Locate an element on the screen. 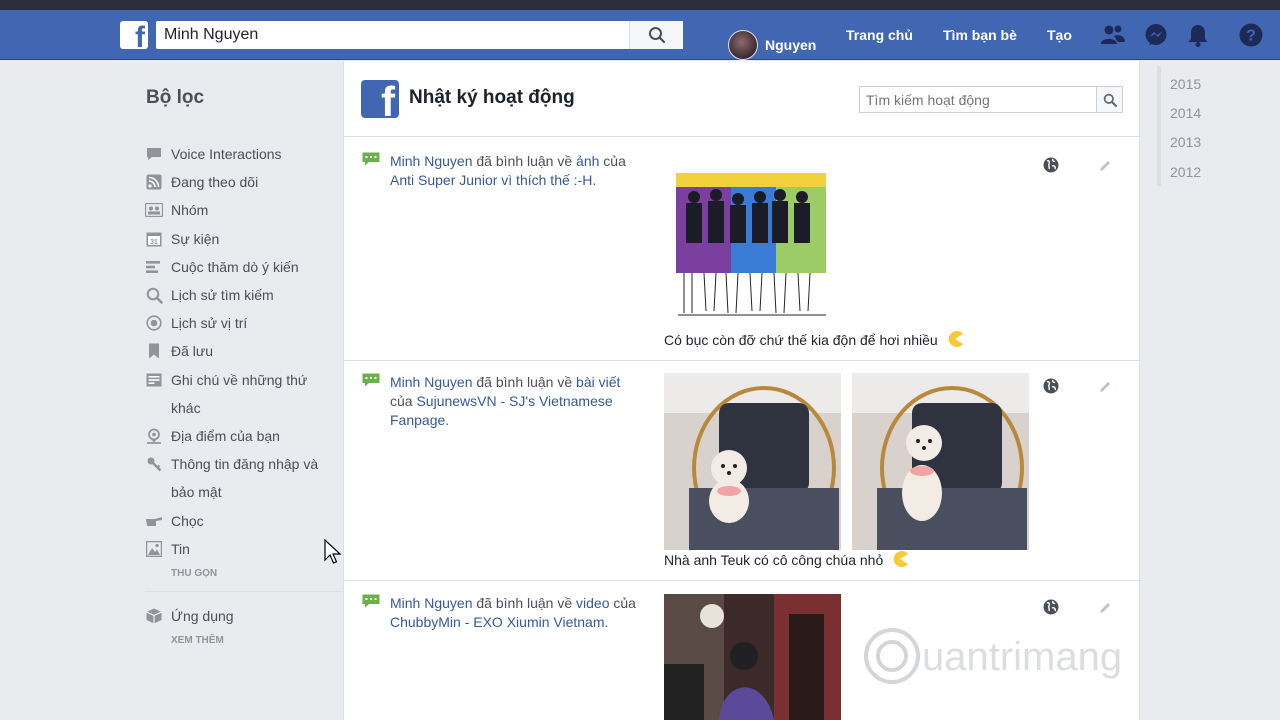 The image size is (1280, 720). avatar is located at coordinates (743, 45).